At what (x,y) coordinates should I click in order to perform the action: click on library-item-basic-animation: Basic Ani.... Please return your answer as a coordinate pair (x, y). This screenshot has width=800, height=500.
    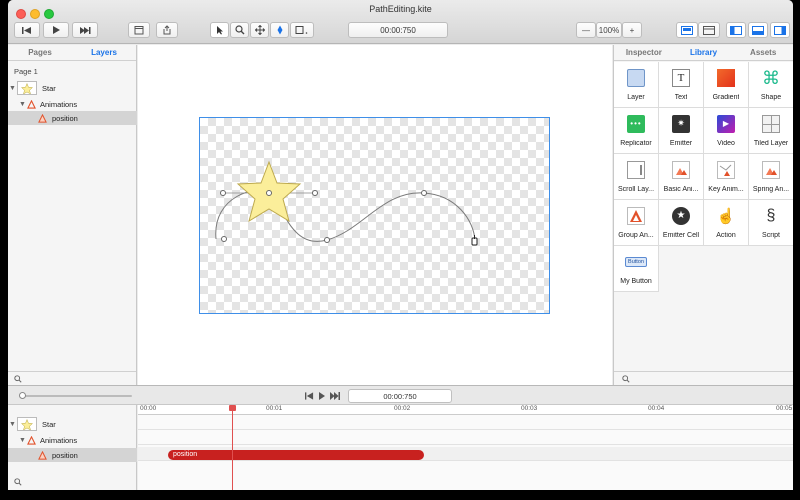
    Looking at the image, I should click on (681, 177).